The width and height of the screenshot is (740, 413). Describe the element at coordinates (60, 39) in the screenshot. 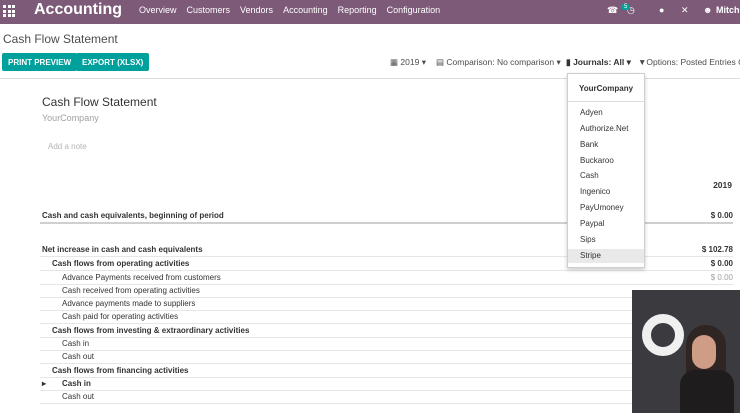

I see `breadcrumb: Cash Flow Statement` at that location.